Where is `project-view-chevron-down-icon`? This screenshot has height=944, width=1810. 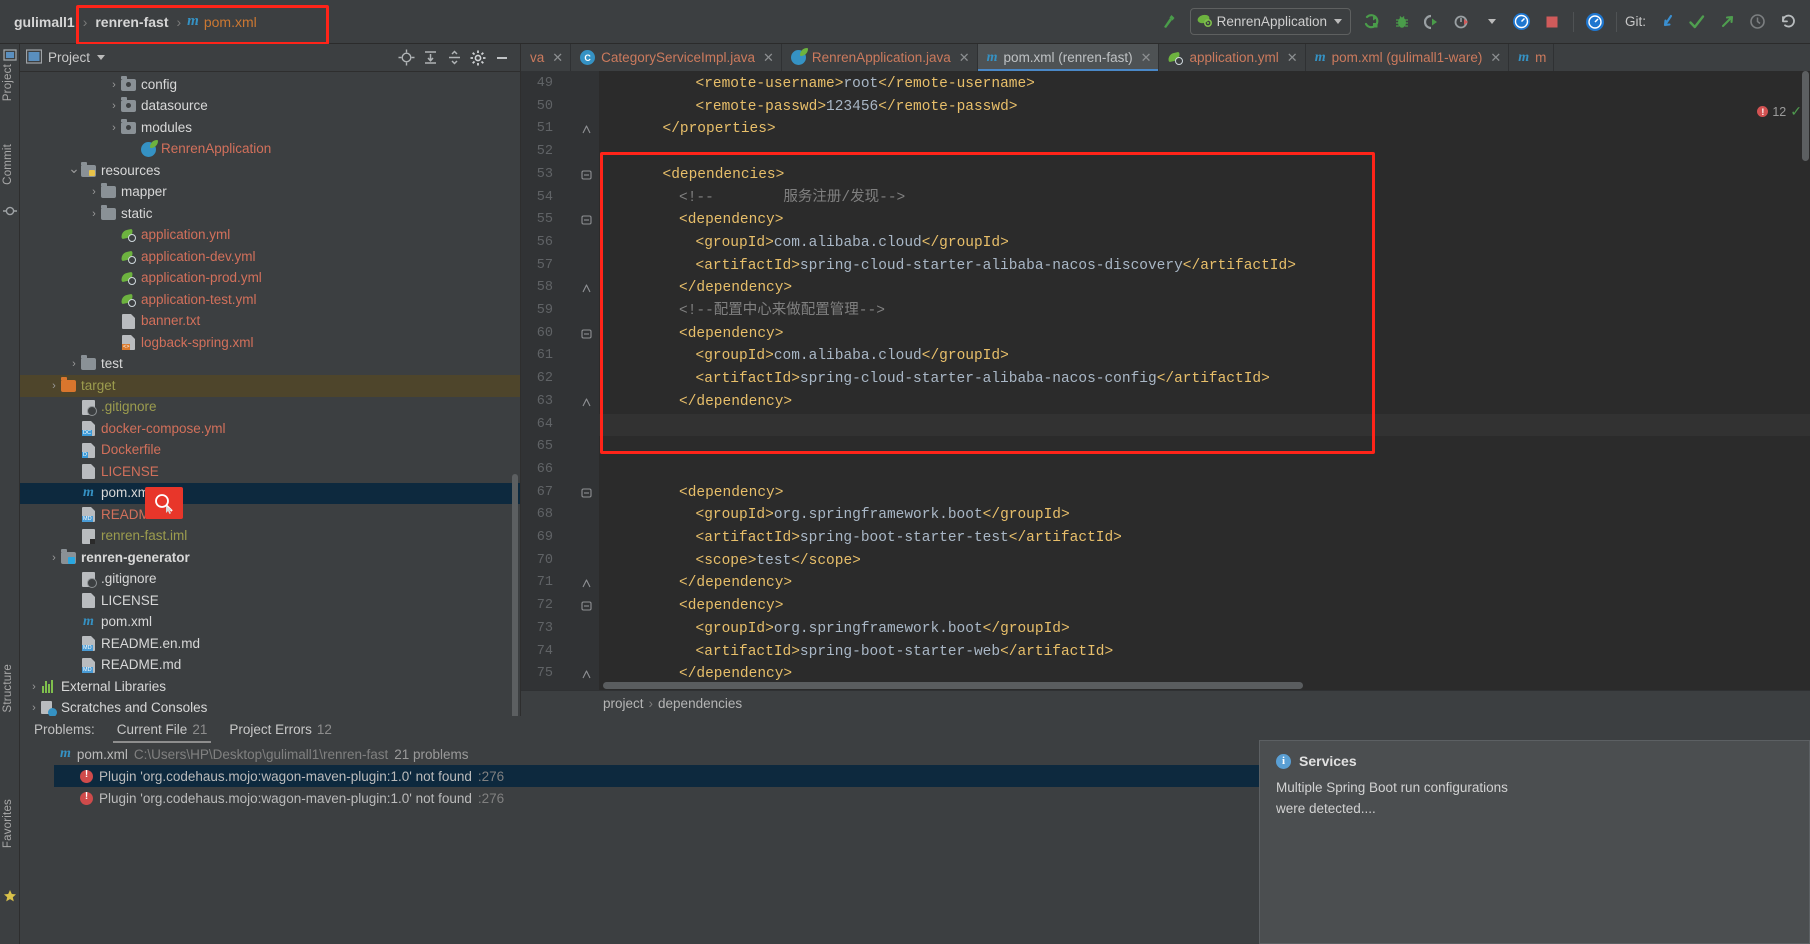
project-view-chevron-down-icon is located at coordinates (101, 57).